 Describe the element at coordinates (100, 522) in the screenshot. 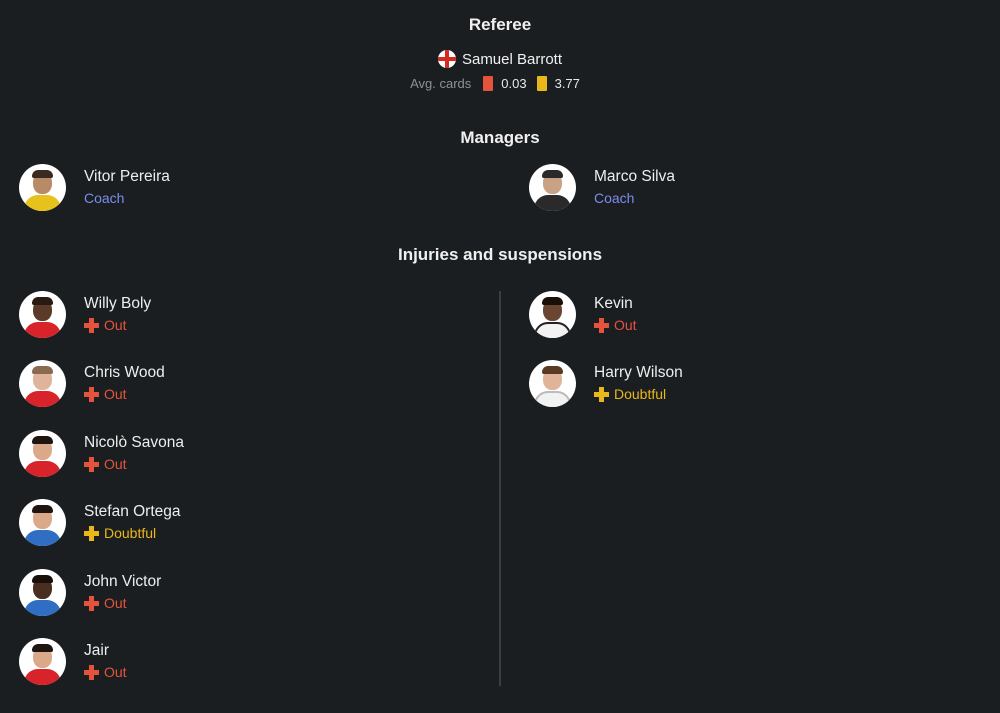

I see `injury-row: Stefan Ortega Doubtful` at that location.